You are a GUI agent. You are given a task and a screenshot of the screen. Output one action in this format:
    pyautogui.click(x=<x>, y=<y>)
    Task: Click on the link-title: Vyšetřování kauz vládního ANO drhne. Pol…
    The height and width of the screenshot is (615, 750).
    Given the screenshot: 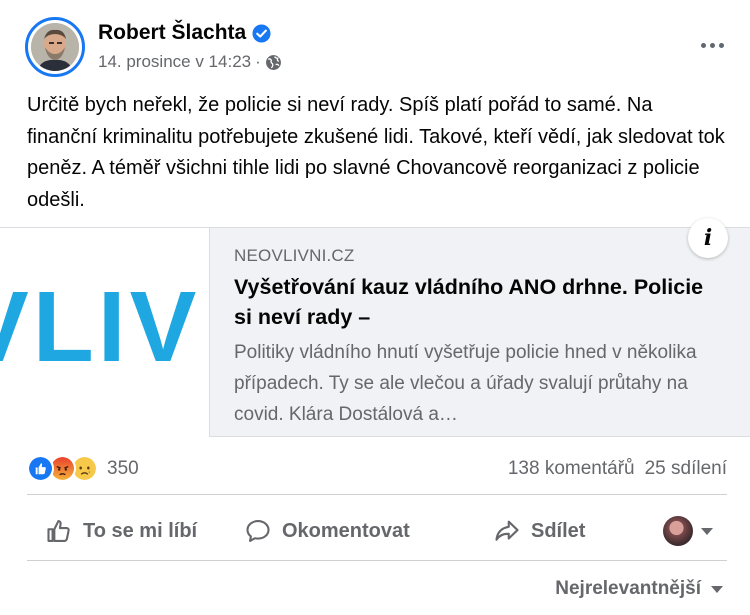 What is the action you would take?
    pyautogui.click(x=479, y=302)
    